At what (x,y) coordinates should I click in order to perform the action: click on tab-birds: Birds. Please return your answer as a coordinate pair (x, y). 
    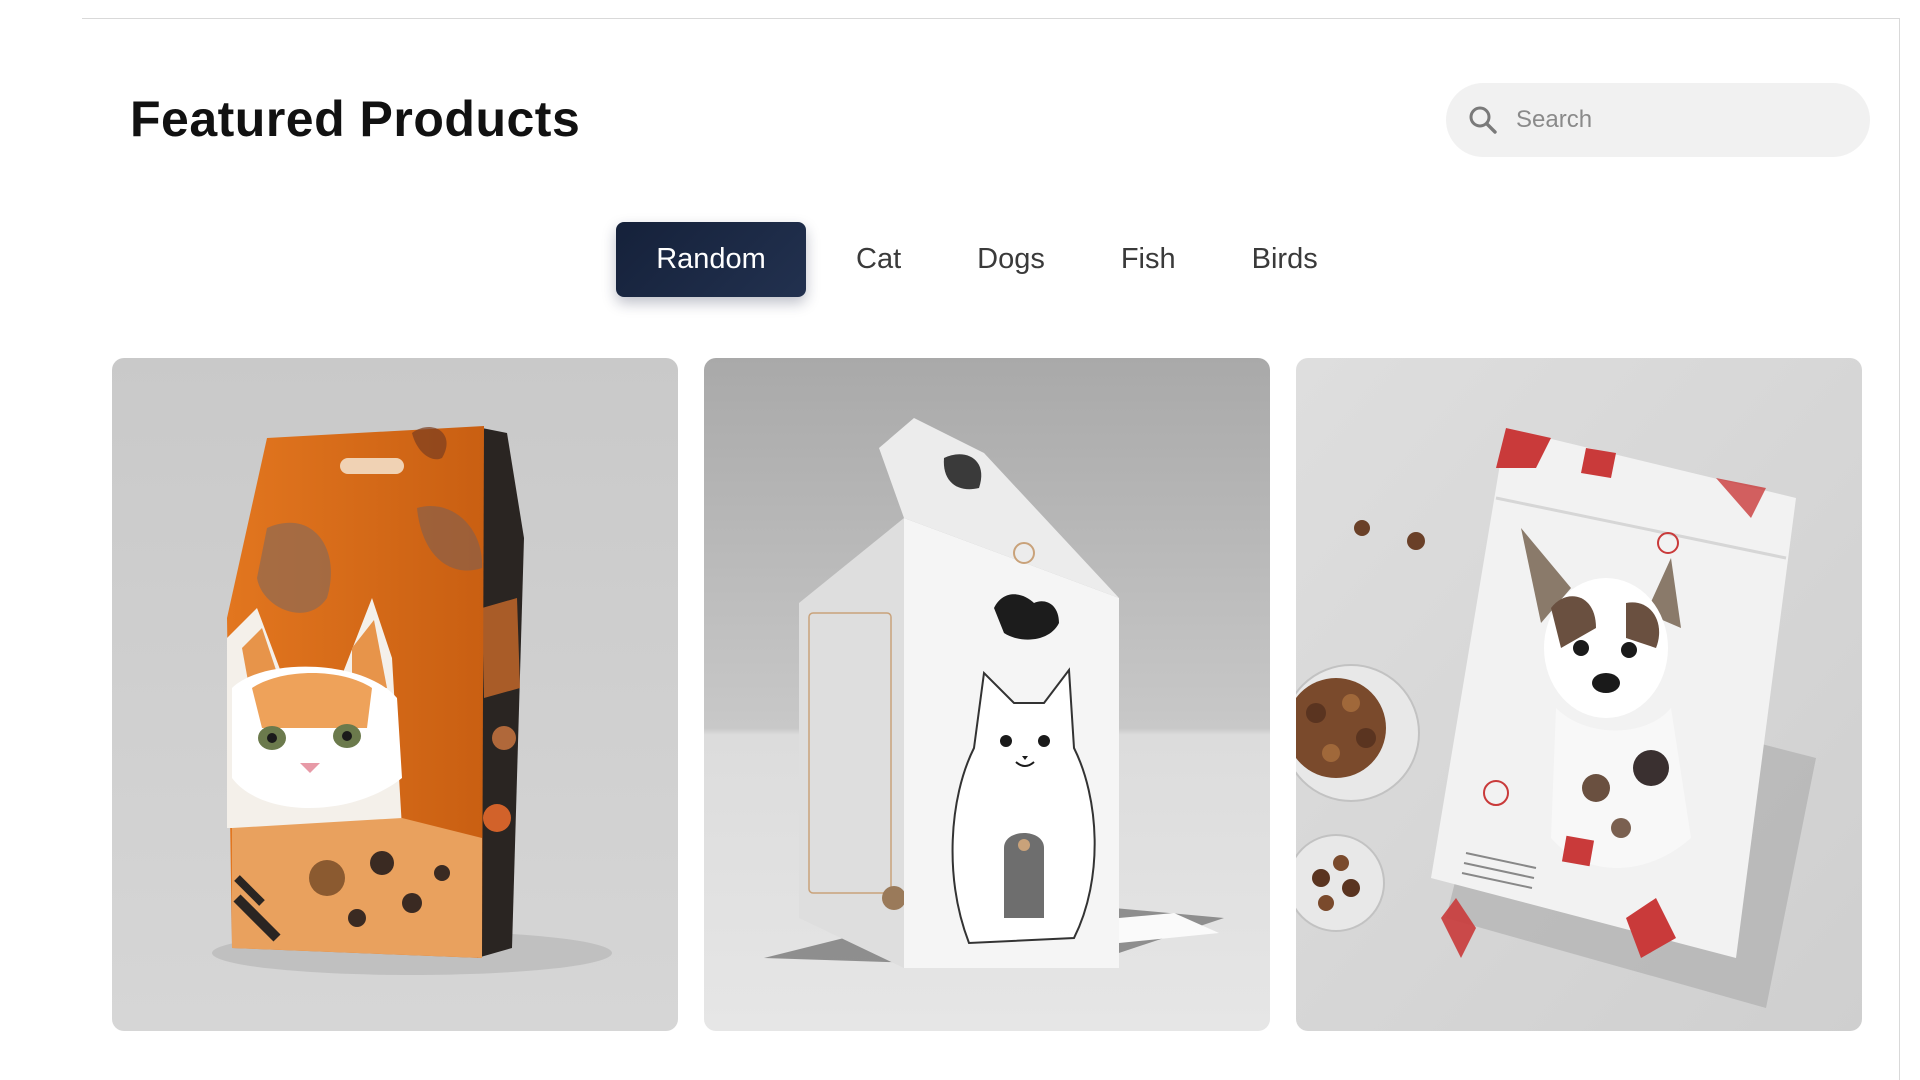
    Looking at the image, I should click on (1285, 259).